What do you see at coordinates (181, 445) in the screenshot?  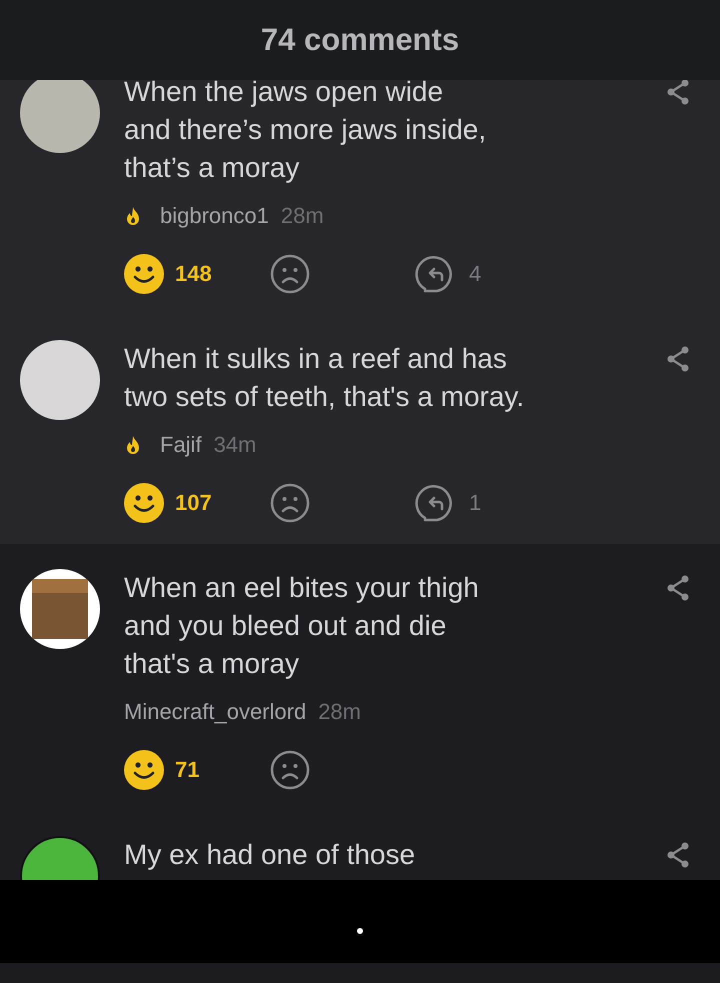 I see `username-link: Fajif` at bounding box center [181, 445].